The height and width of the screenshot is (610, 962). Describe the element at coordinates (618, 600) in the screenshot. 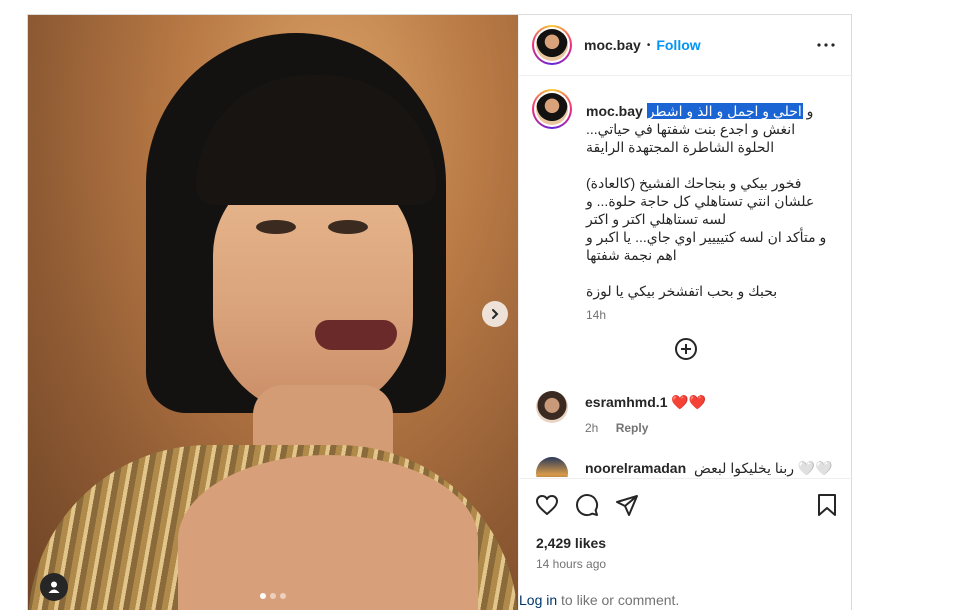

I see `login-prompt-text: to like or comment.` at that location.